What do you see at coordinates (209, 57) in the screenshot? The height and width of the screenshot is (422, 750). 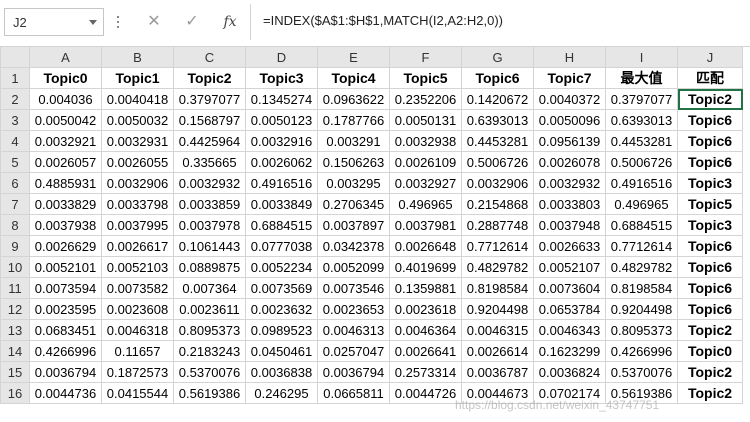 I see `column-header: C` at bounding box center [209, 57].